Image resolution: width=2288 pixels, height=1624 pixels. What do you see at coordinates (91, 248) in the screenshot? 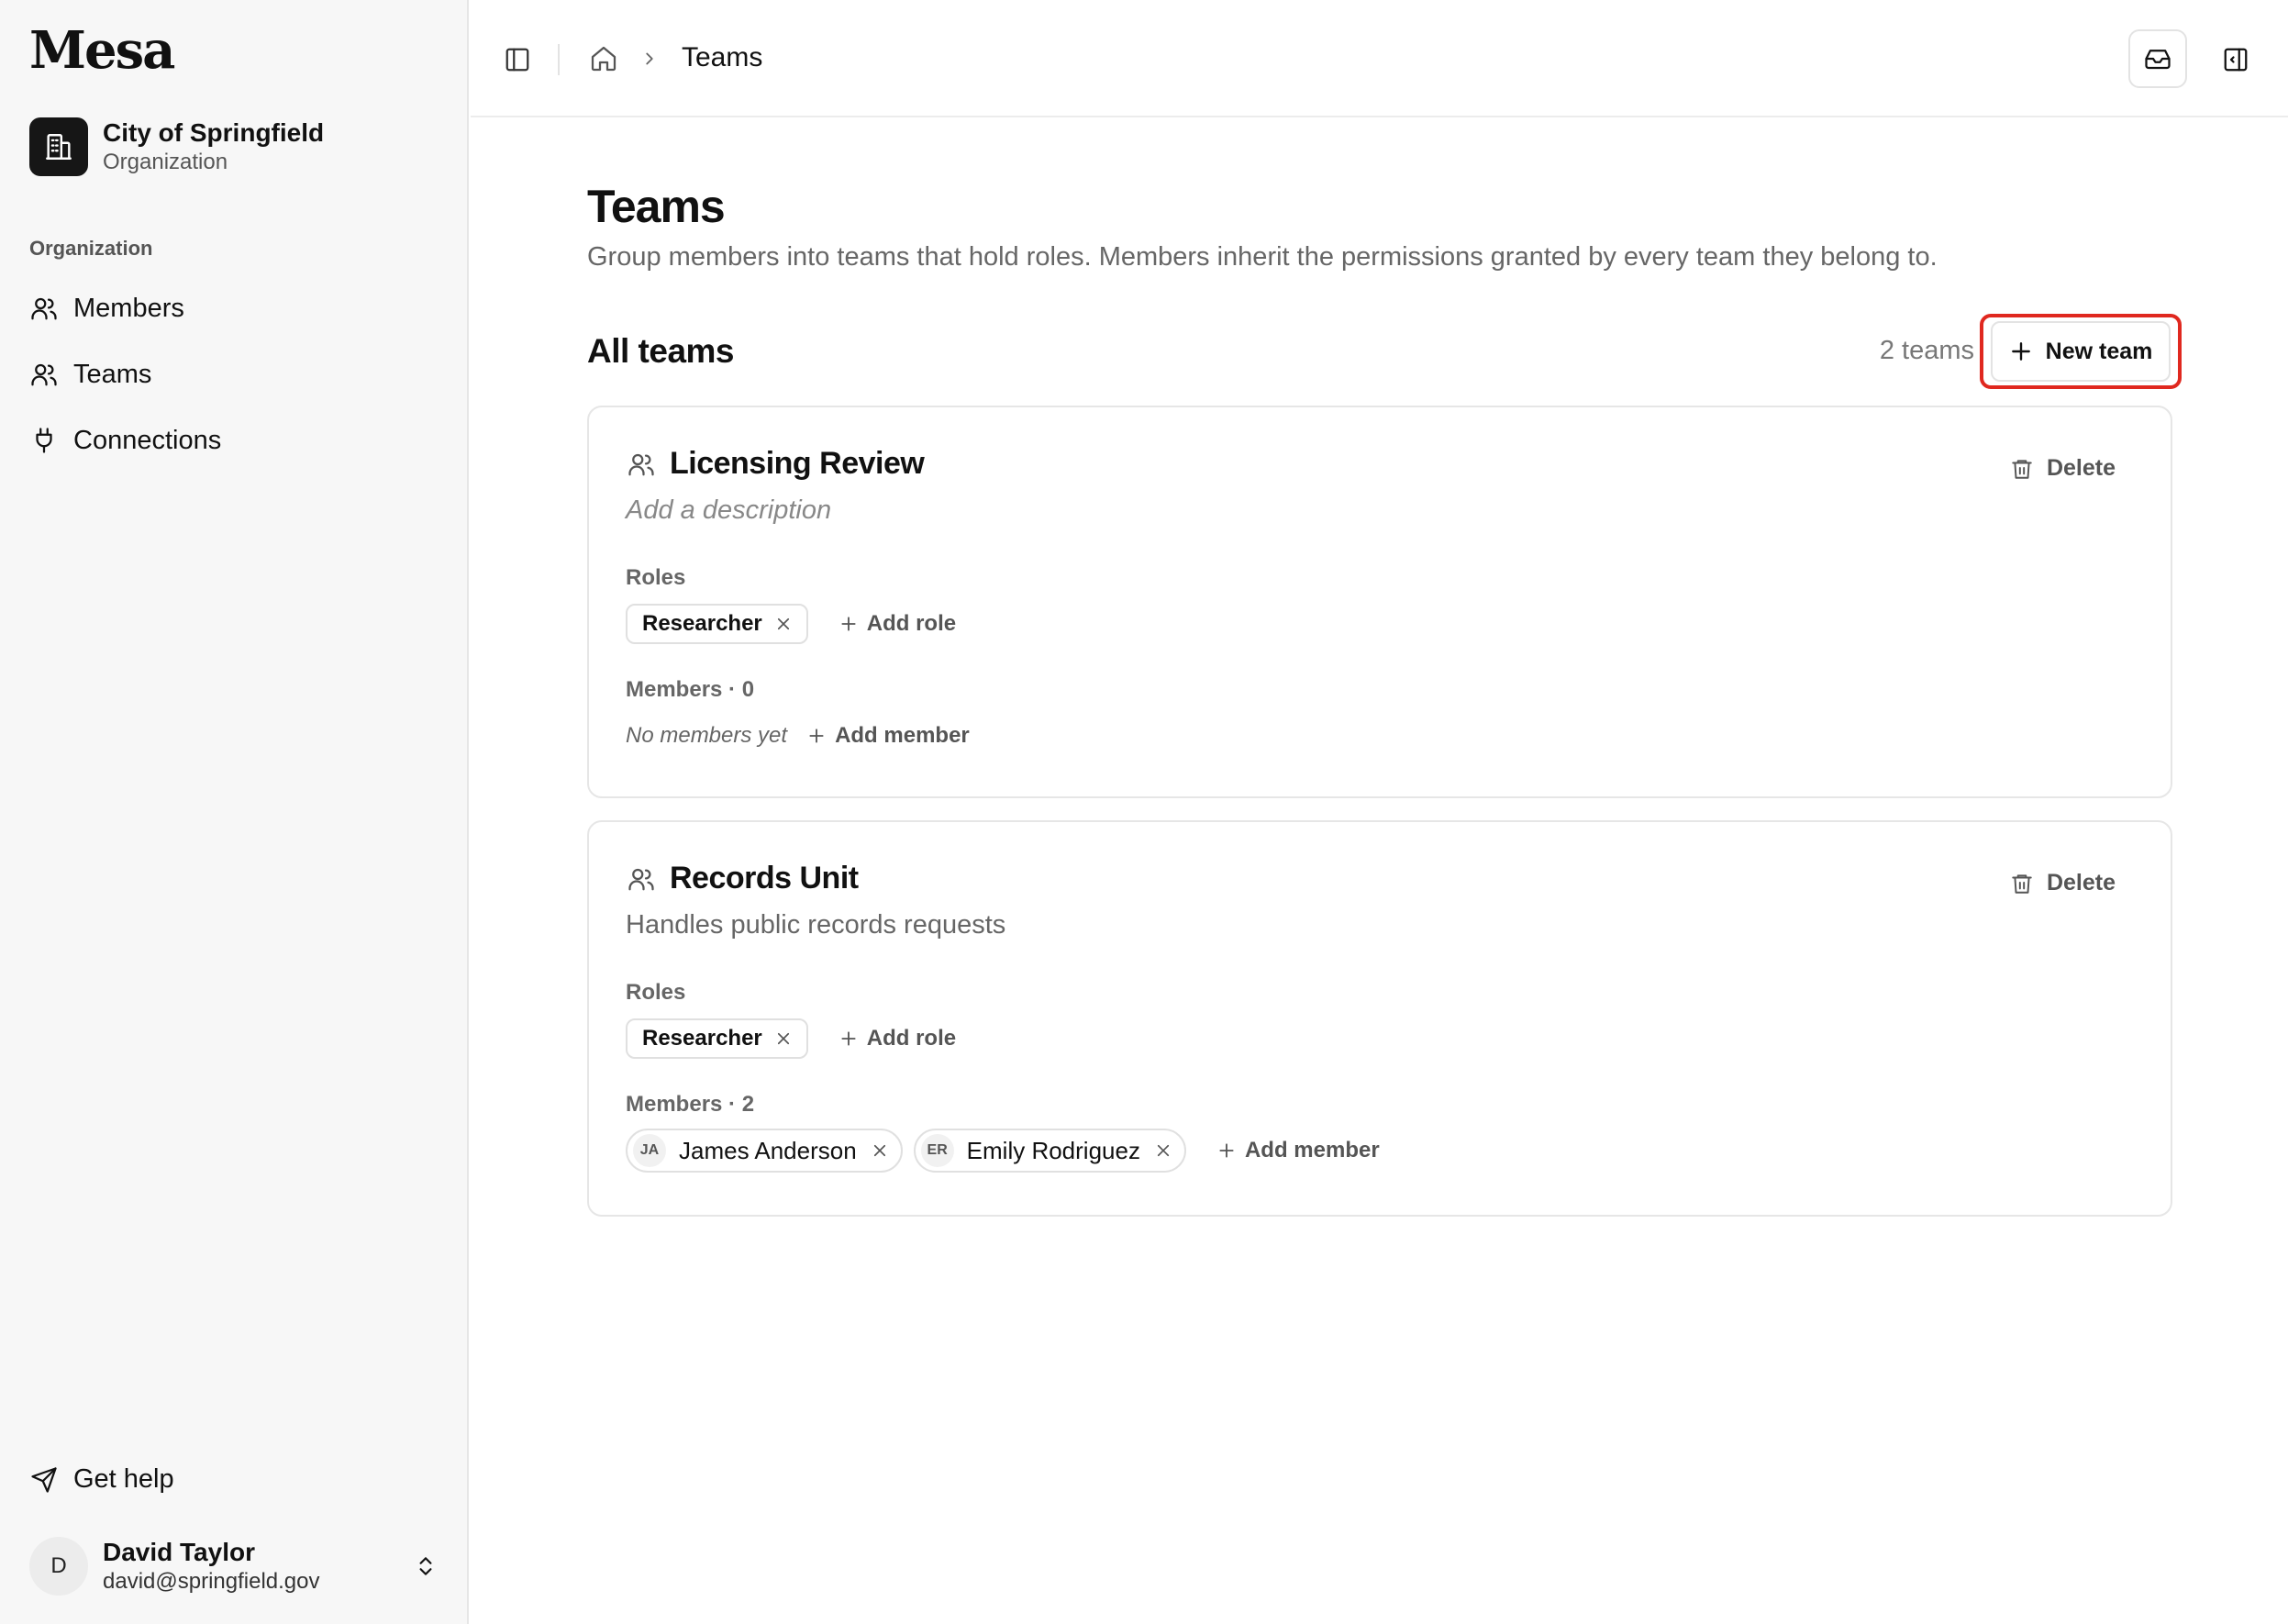
I see `nav-section-label: Organization` at bounding box center [91, 248].